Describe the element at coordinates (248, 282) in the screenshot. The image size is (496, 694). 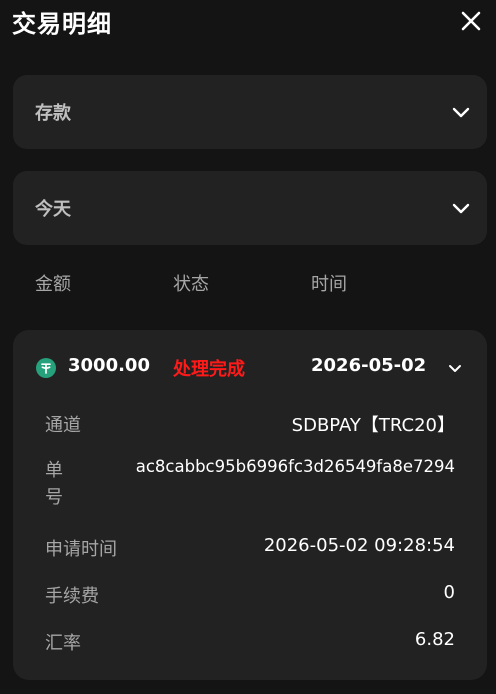
I see `column-headers: 金额 状态 时间` at that location.